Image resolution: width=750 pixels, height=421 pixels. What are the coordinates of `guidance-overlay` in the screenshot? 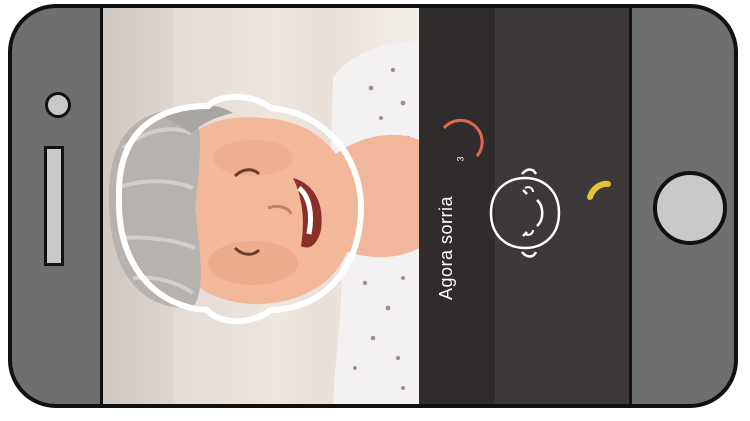 It's located at (526, 188).